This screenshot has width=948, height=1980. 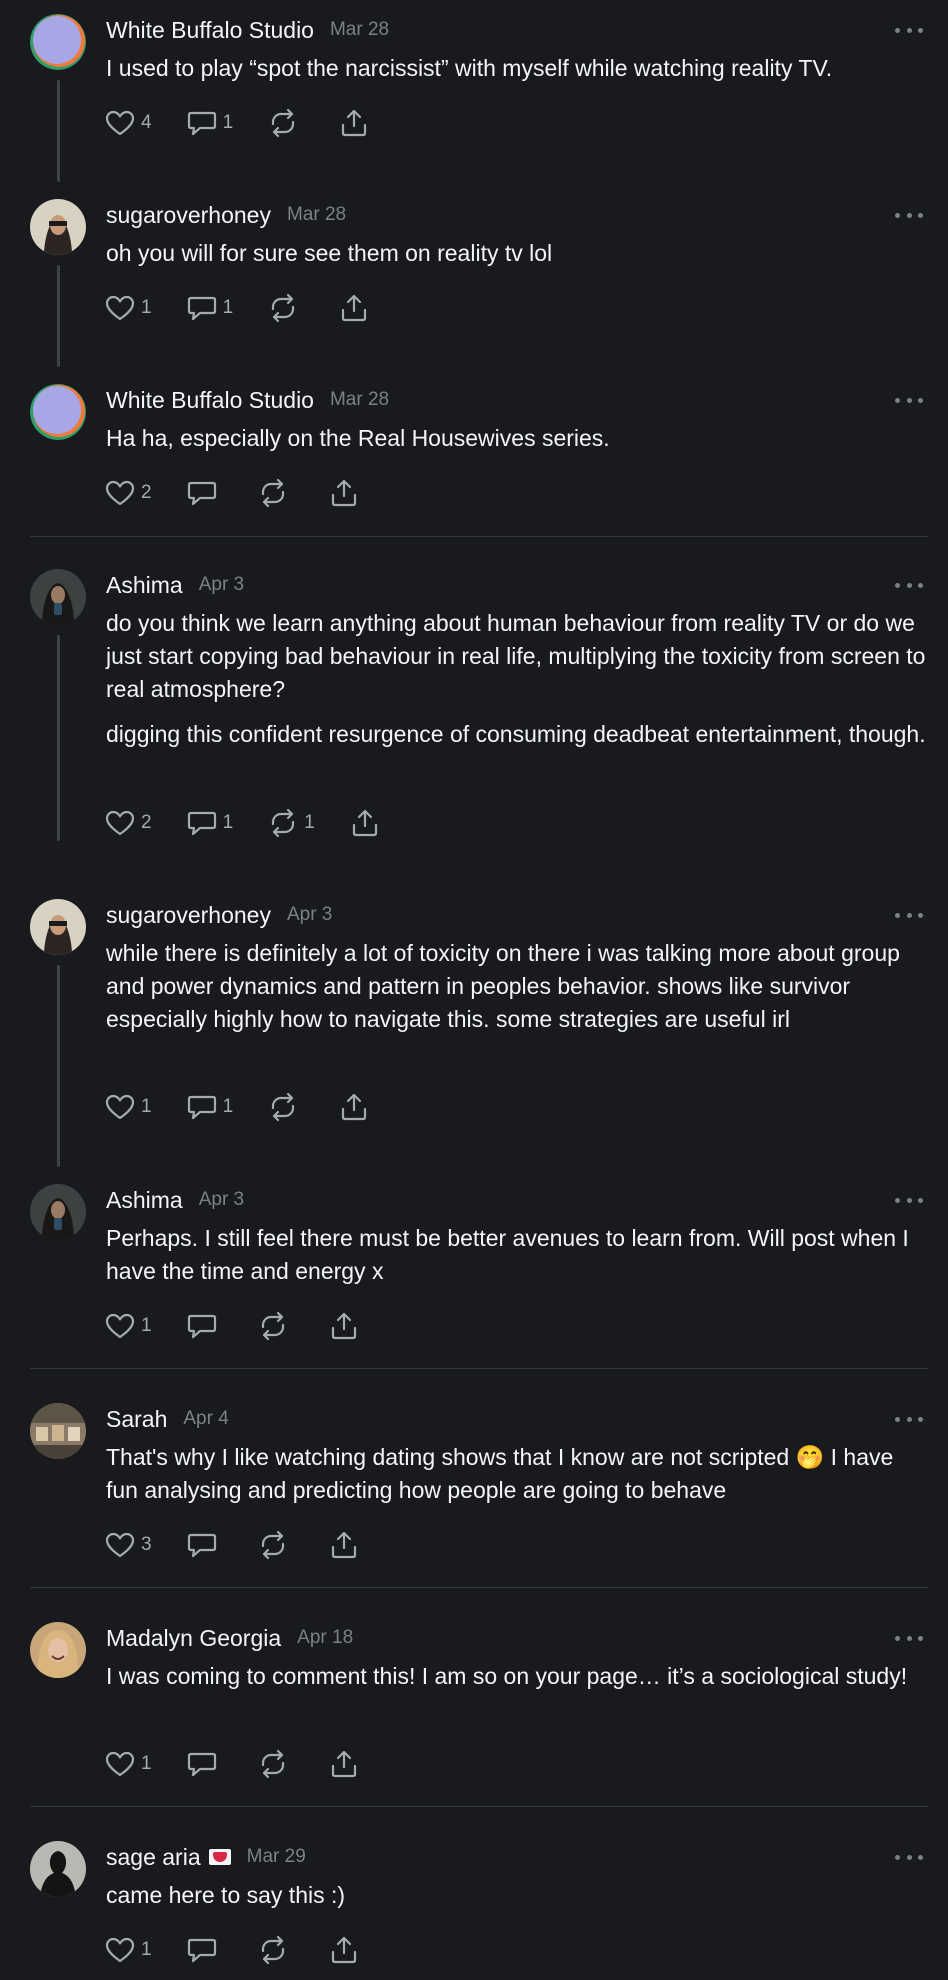 I want to click on repost-count: 1, so click(x=309, y=822).